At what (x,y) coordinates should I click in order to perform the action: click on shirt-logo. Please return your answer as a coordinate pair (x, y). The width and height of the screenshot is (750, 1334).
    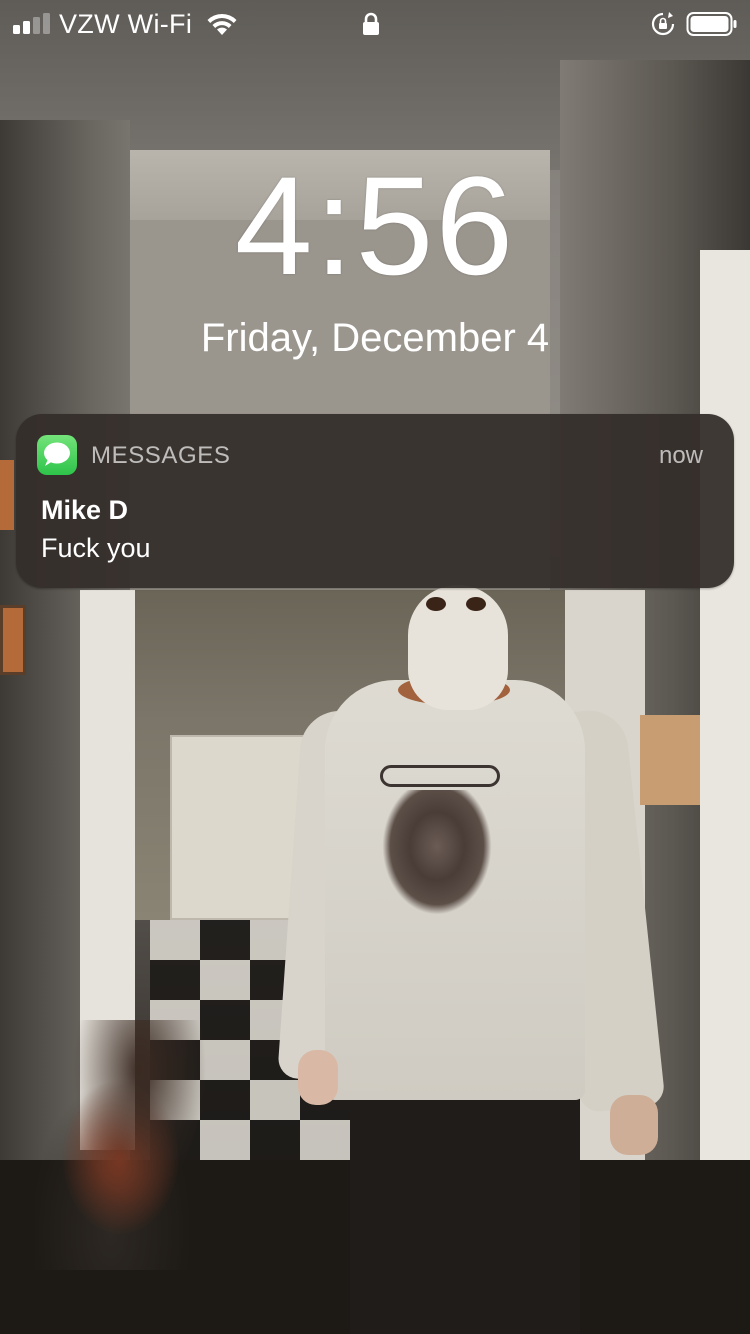
    Looking at the image, I should click on (440, 776).